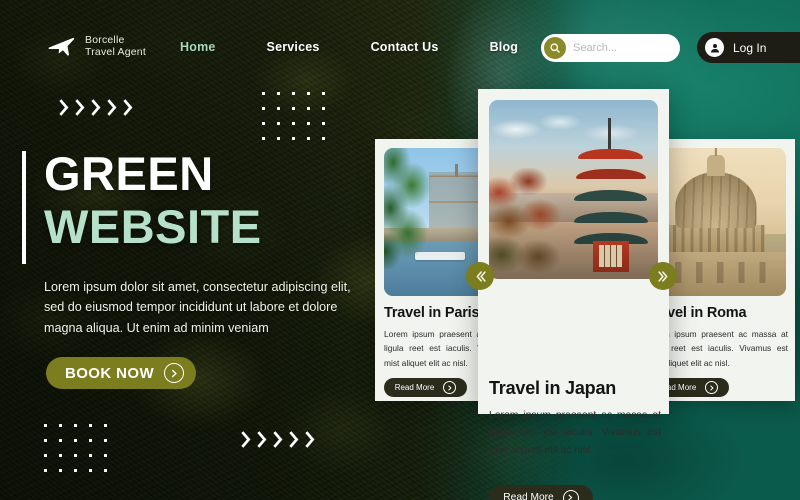  Describe the element at coordinates (405, 47) in the screenshot. I see `nav-item-contact-us: Contact Us` at that location.